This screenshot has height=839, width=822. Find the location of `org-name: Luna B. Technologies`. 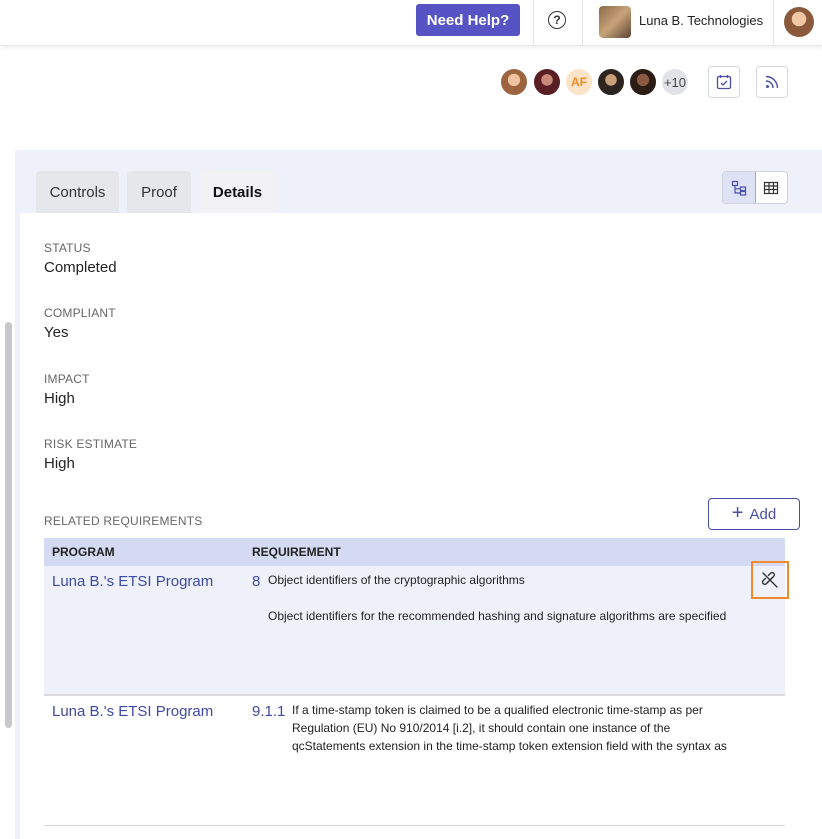

org-name: Luna B. Technologies is located at coordinates (701, 20).